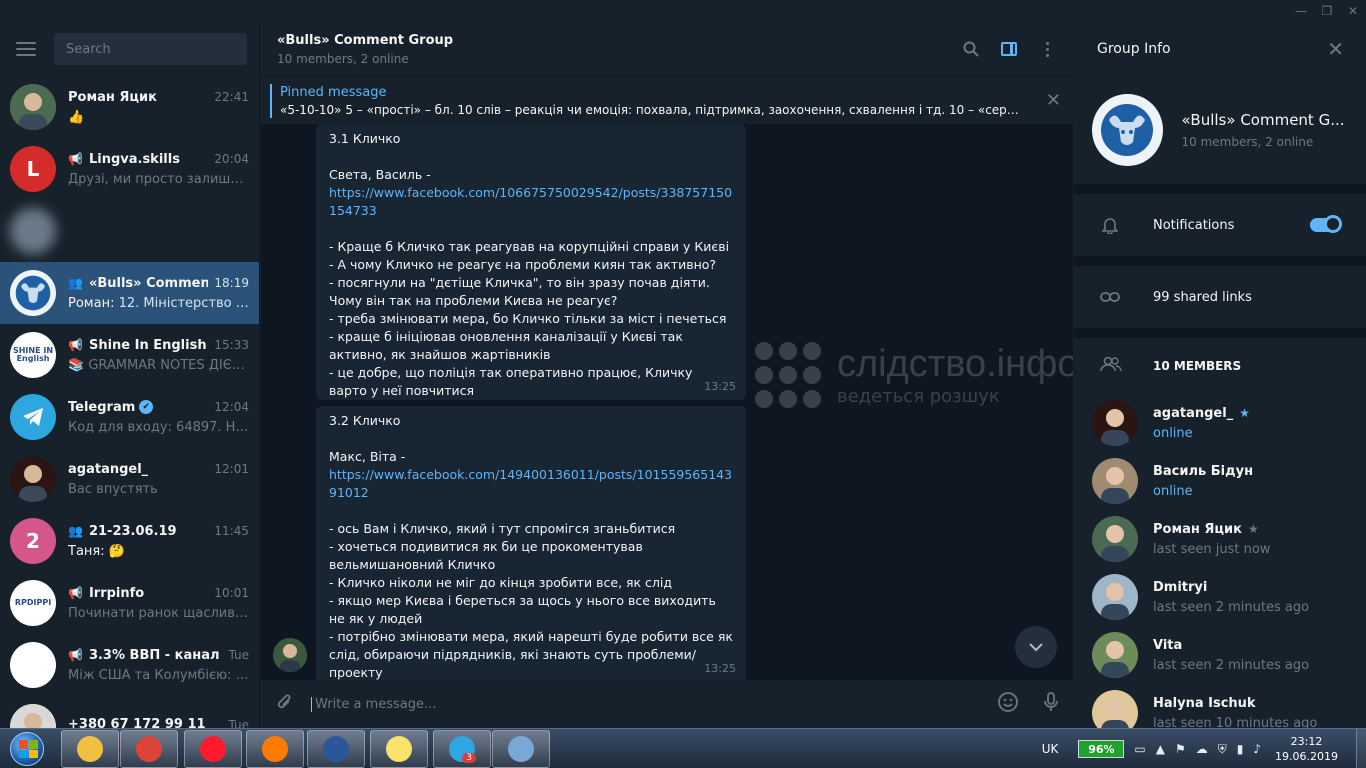 The width and height of the screenshot is (1366, 768). Describe the element at coordinates (1203, 471) in the screenshot. I see `member-name: Василь Бідун` at that location.